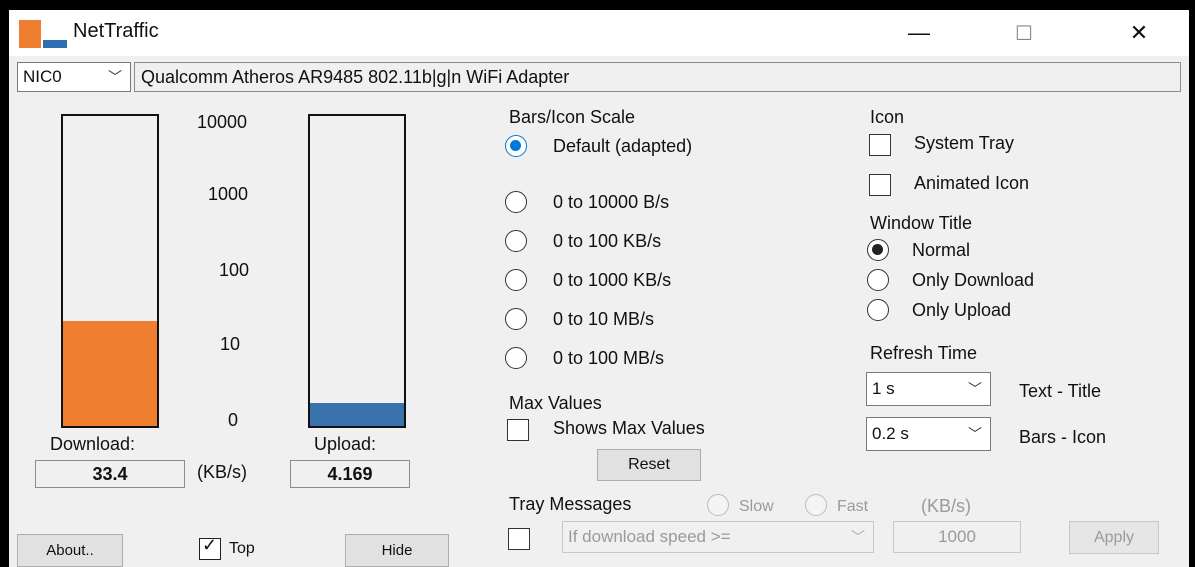  I want to click on text-refresh-select: 1 s ﹀, so click(928, 389).